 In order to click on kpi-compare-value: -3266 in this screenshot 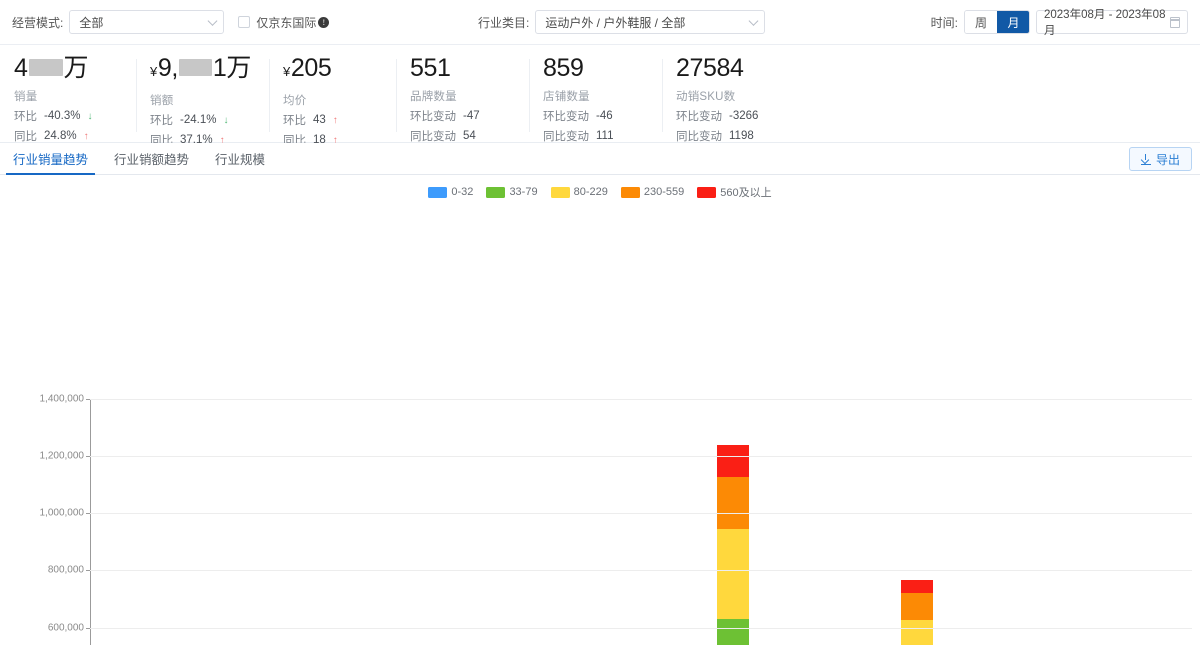, I will do `click(744, 116)`.